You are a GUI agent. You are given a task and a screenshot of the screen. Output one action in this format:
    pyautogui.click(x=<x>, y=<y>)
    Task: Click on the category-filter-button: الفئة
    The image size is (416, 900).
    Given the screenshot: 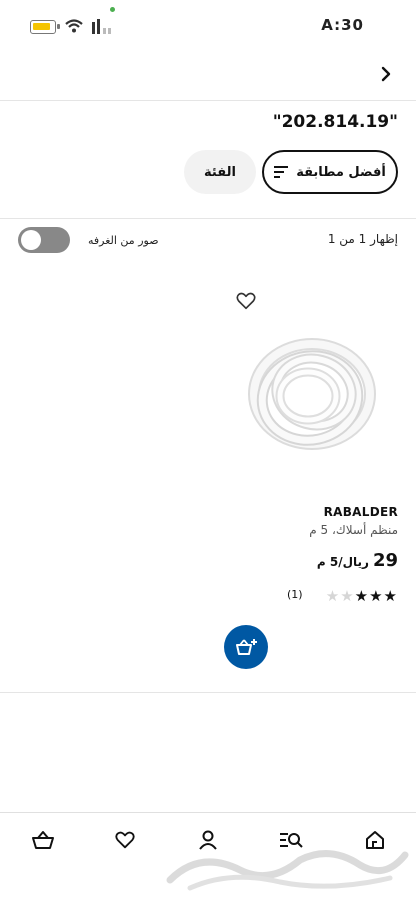 What is the action you would take?
    pyautogui.click(x=220, y=172)
    